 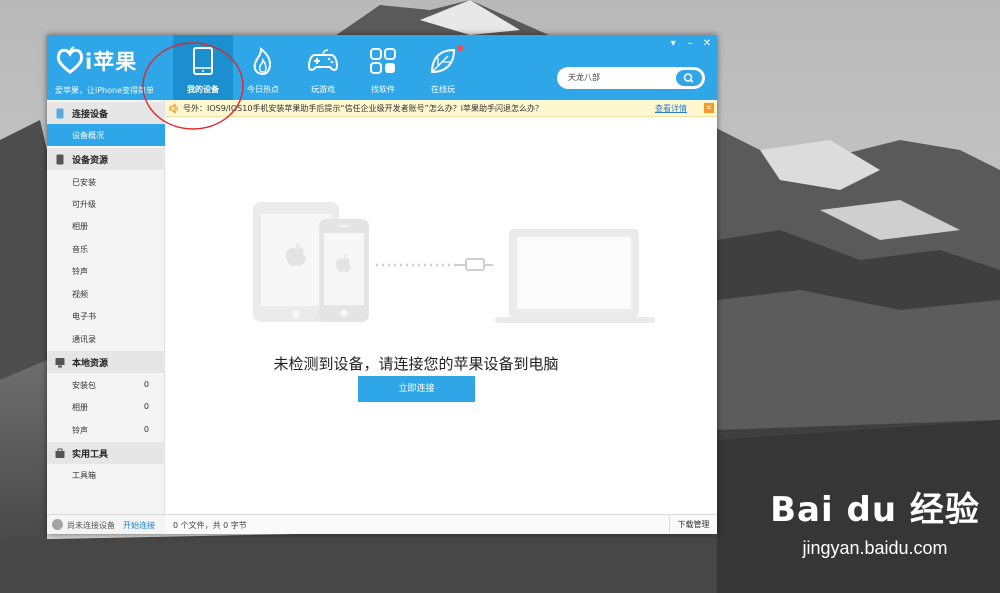 What do you see at coordinates (693, 524) in the screenshot?
I see `download-manager-button: 下载管理` at bounding box center [693, 524].